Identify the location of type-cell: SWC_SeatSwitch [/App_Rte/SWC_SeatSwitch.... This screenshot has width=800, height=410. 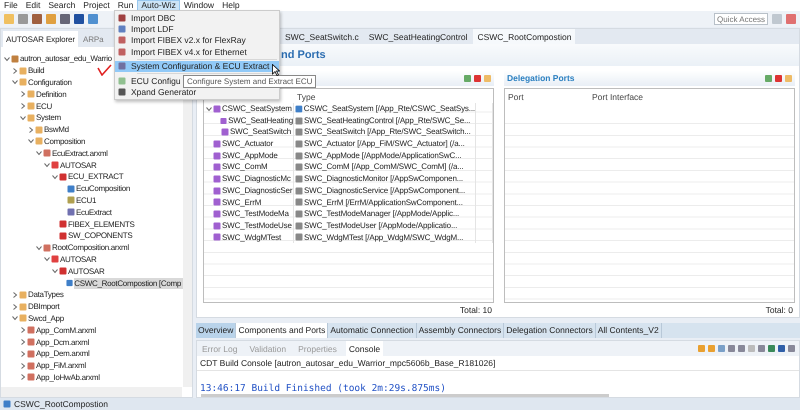
(385, 132).